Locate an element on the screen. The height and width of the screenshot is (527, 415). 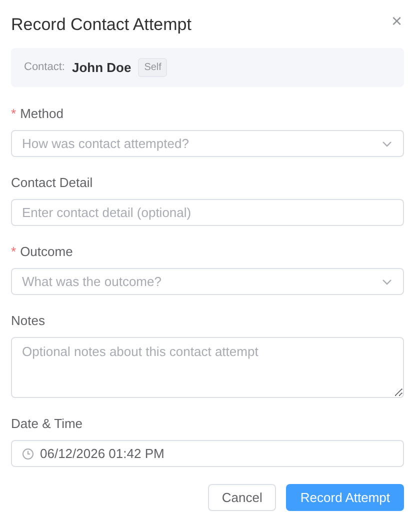
field-label: Notes is located at coordinates (28, 321).